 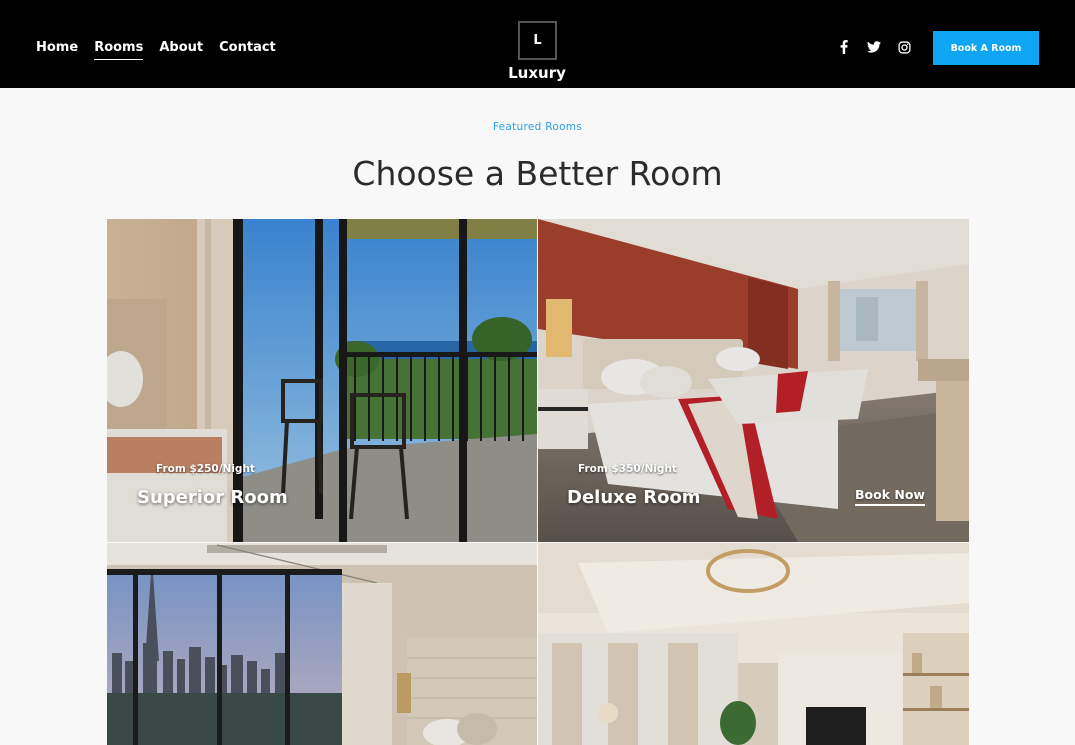 What do you see at coordinates (904, 47) in the screenshot?
I see `instagram-icon` at bounding box center [904, 47].